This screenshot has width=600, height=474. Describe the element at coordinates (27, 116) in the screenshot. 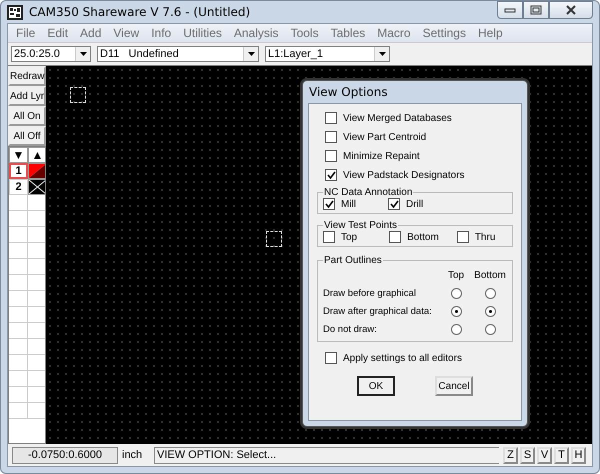

I see `side-button: All On` at that location.